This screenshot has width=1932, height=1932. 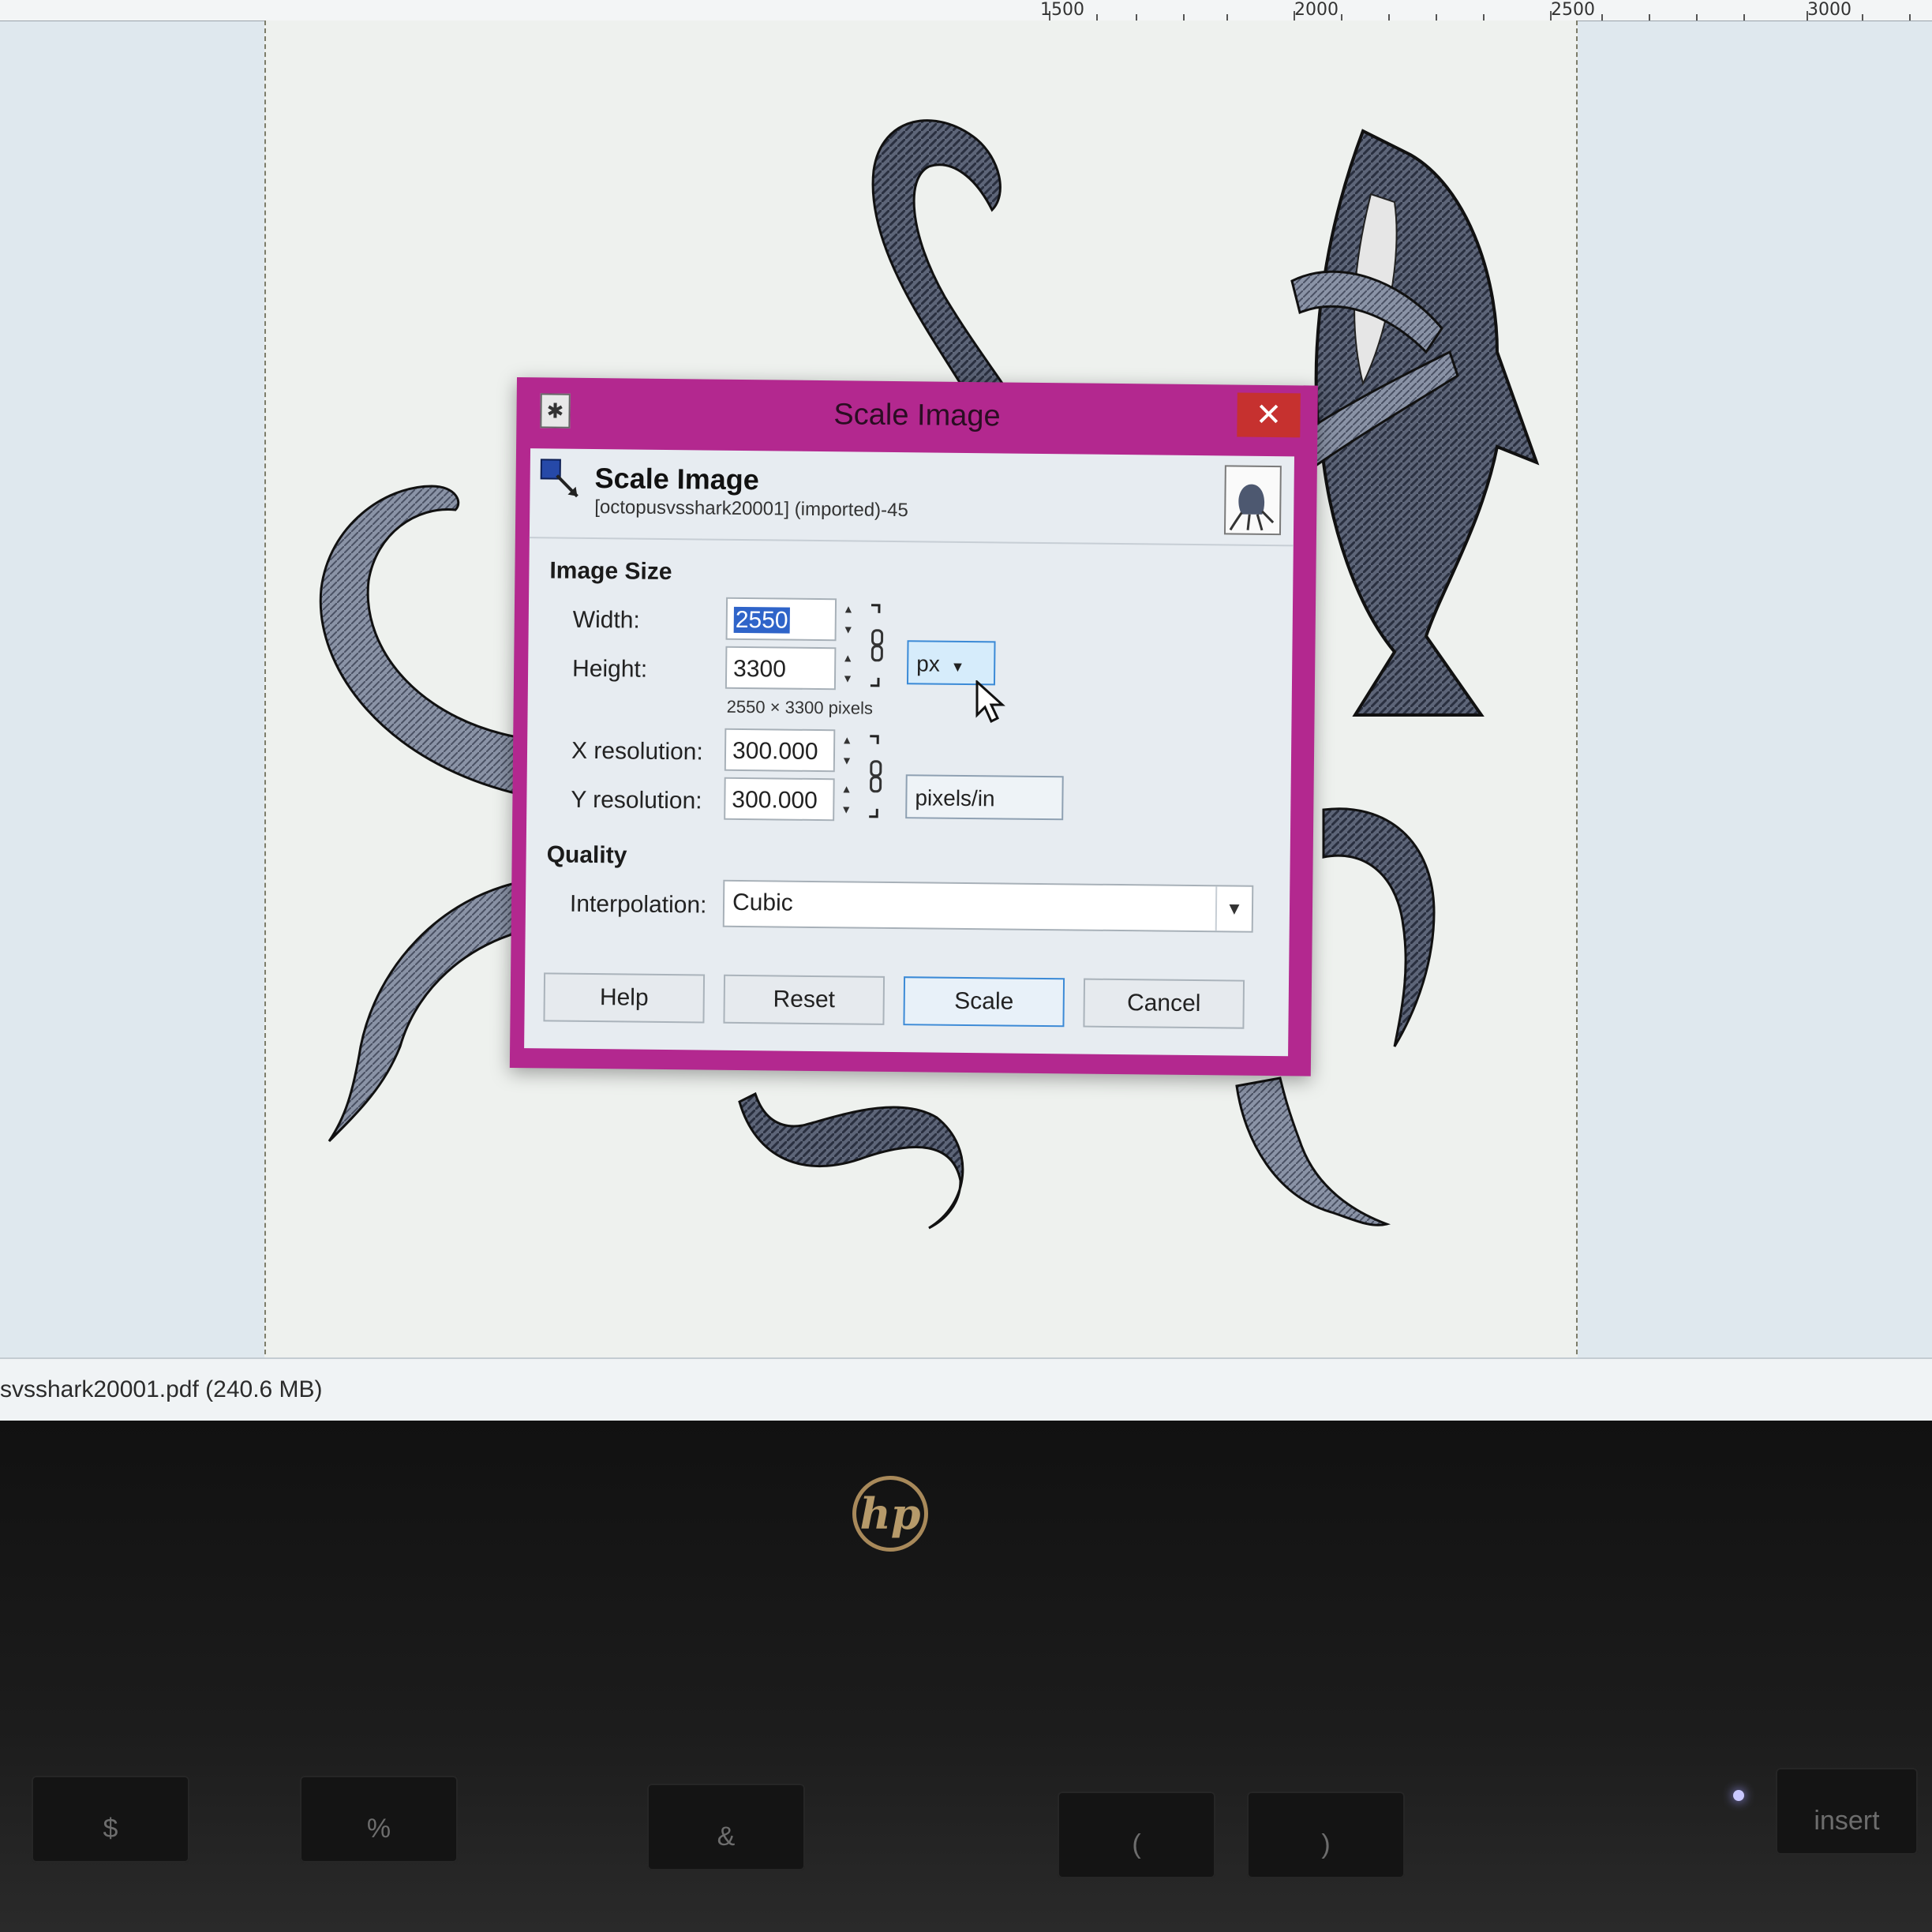 What do you see at coordinates (984, 1002) in the screenshot?
I see `scale-button: Scale` at bounding box center [984, 1002].